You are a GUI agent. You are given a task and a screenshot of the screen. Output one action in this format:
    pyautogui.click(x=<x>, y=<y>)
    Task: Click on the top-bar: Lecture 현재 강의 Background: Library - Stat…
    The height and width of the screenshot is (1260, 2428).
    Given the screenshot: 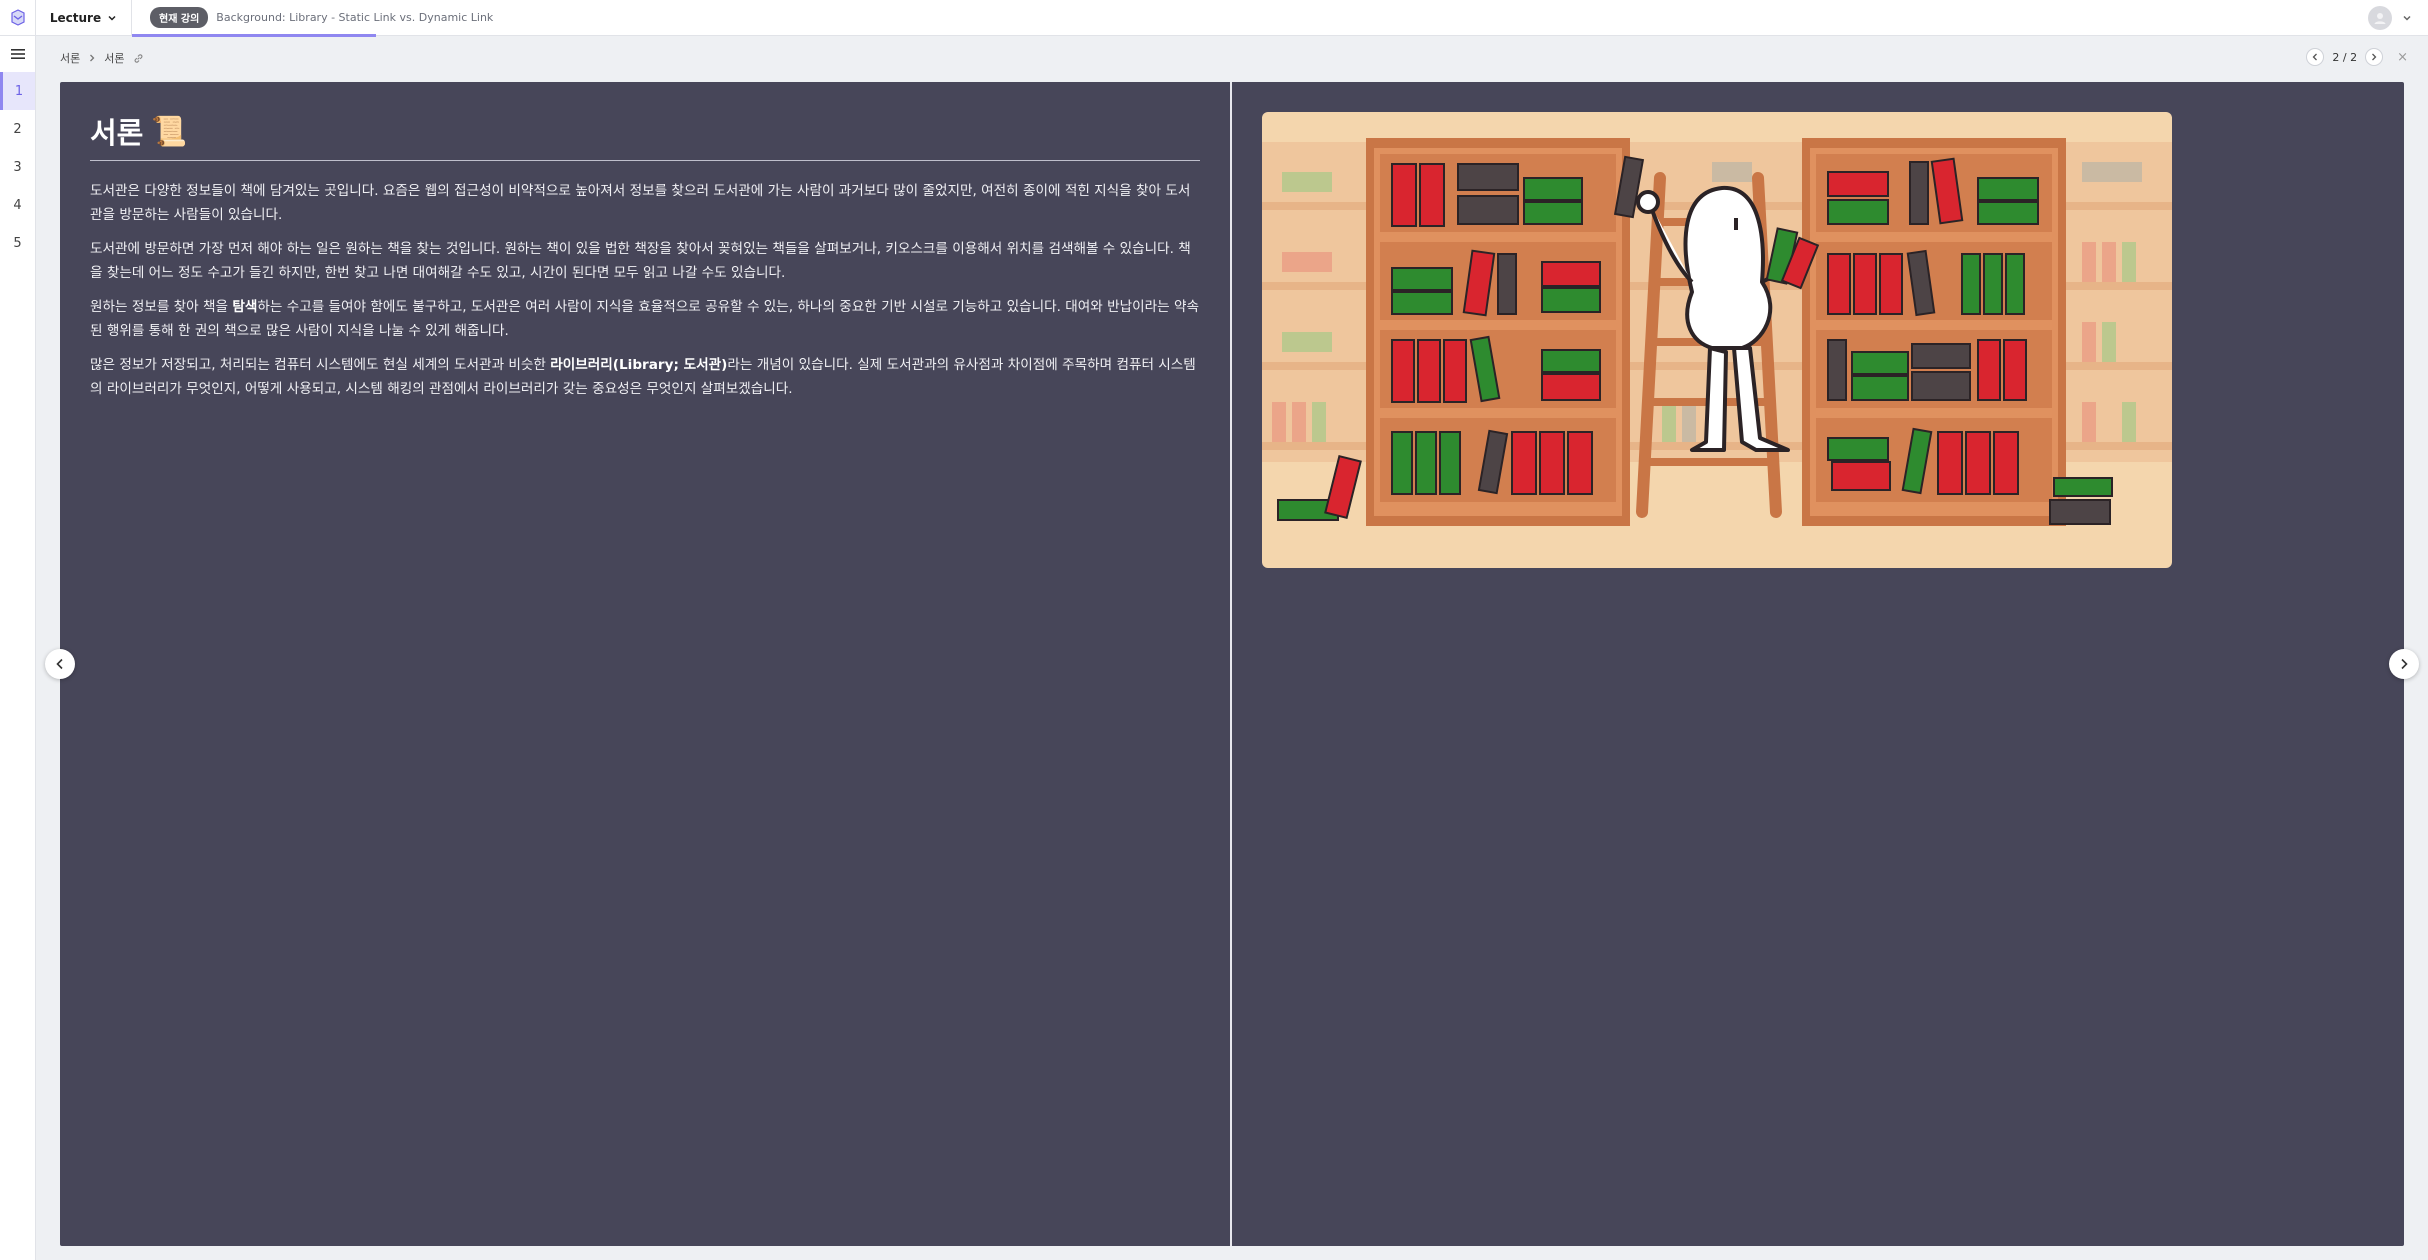 What is the action you would take?
    pyautogui.click(x=1214, y=18)
    